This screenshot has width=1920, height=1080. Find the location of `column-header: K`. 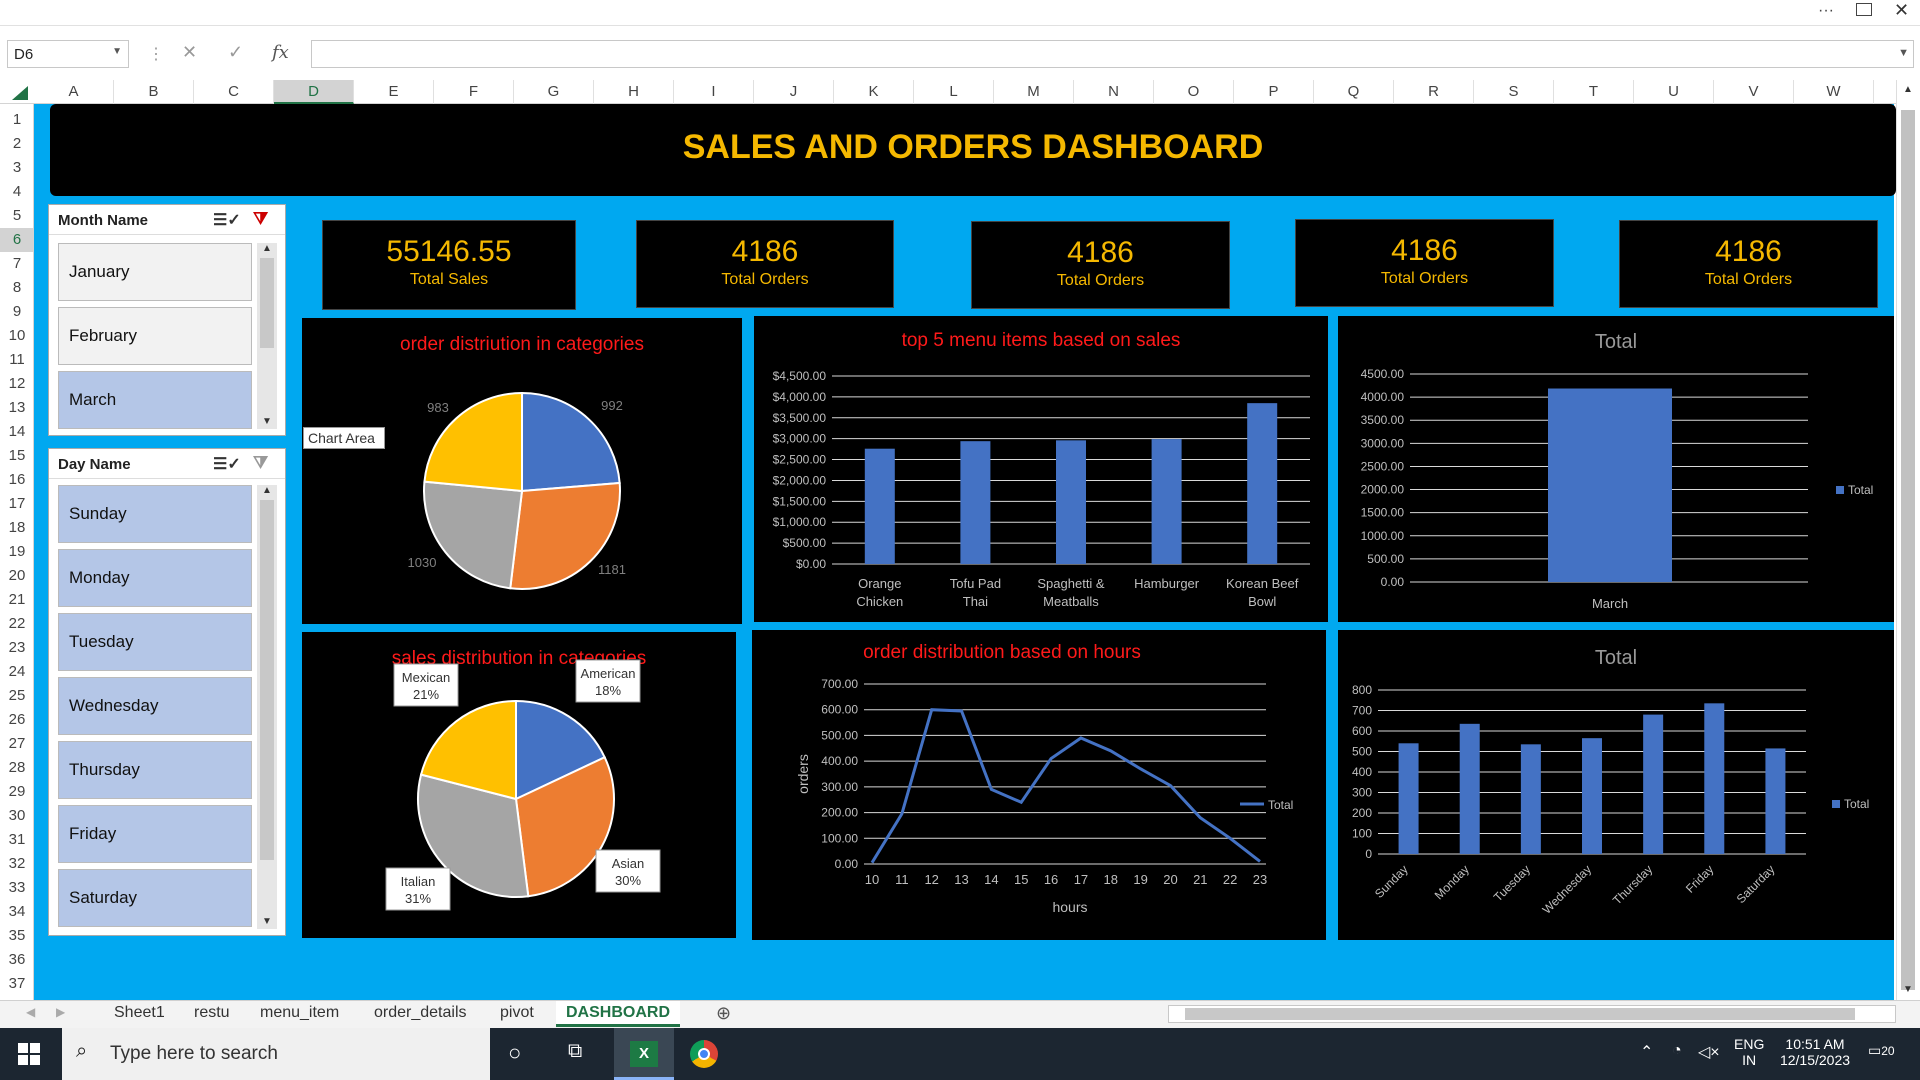

column-header: K is located at coordinates (874, 92).